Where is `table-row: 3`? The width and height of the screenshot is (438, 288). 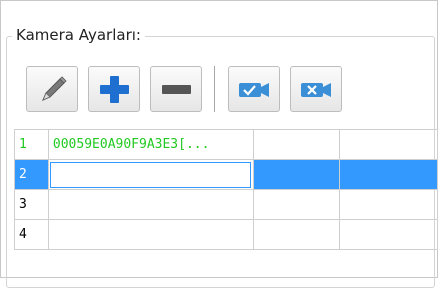 table-row: 3 is located at coordinates (226, 204).